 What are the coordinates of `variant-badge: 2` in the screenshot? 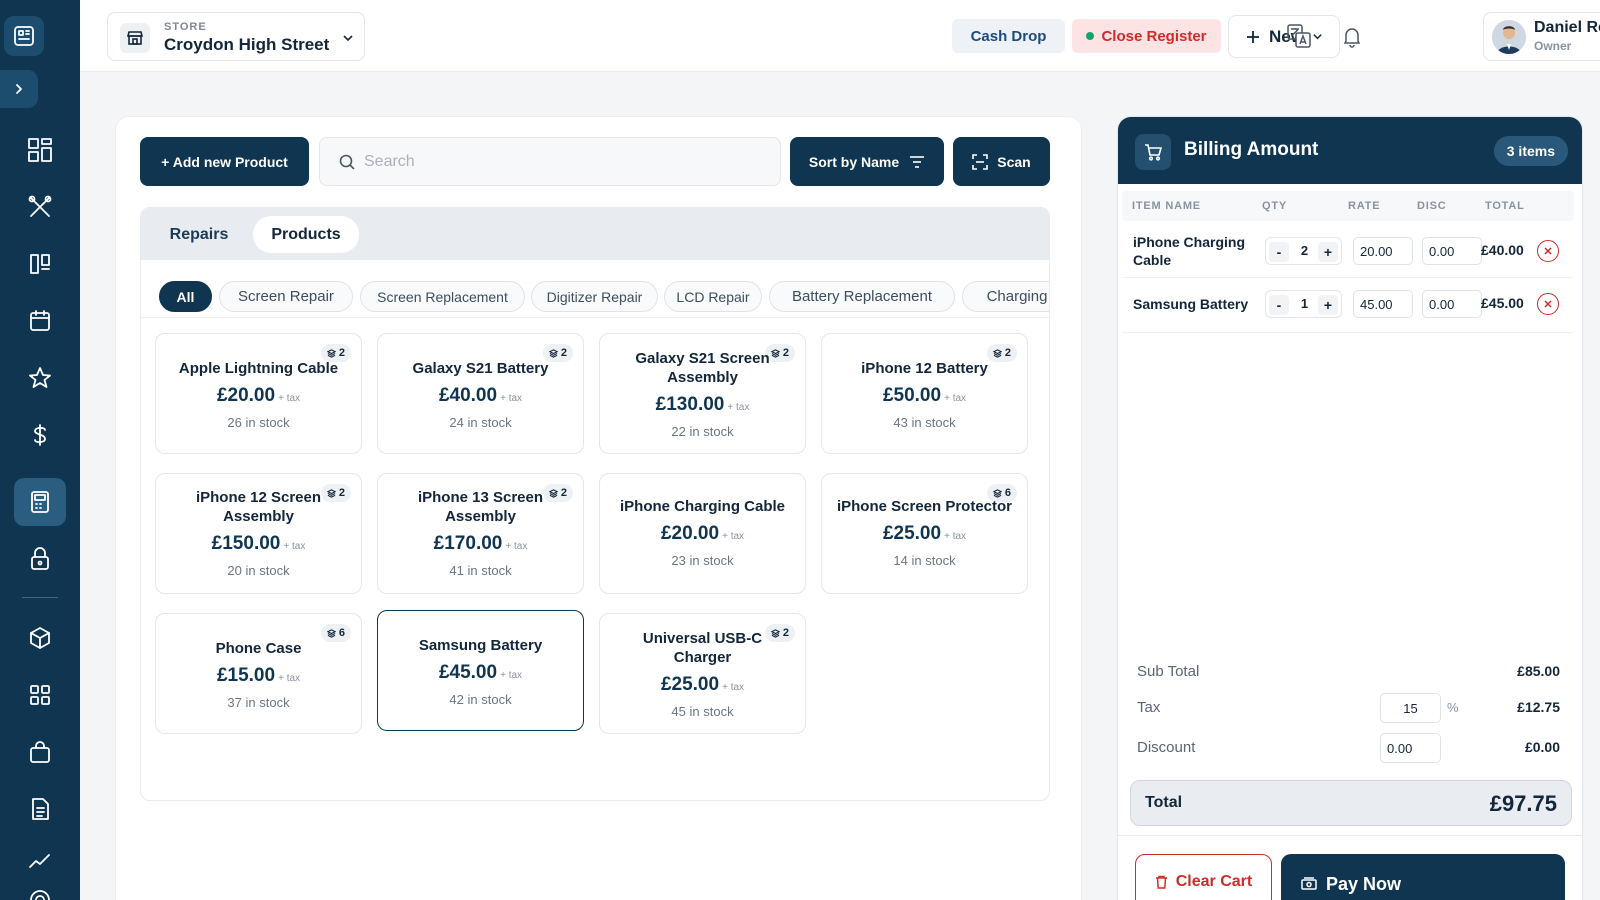 It's located at (779, 633).